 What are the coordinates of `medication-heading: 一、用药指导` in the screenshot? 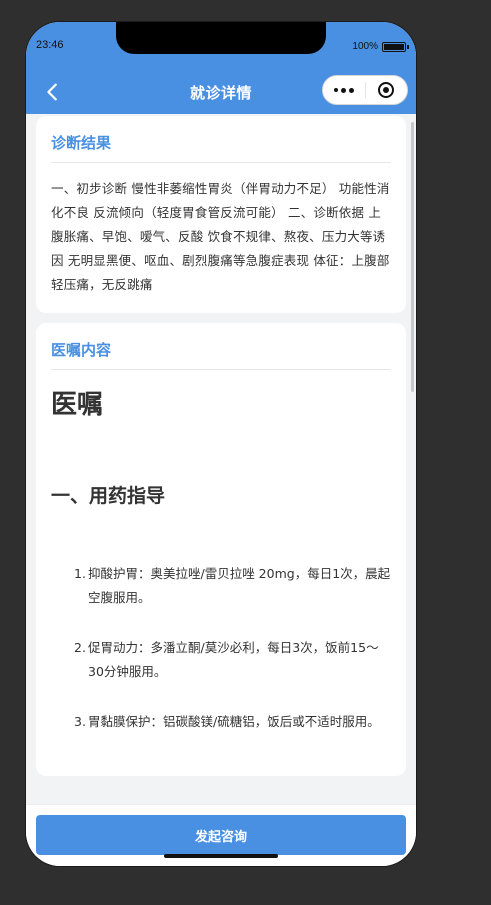 It's located at (108, 496).